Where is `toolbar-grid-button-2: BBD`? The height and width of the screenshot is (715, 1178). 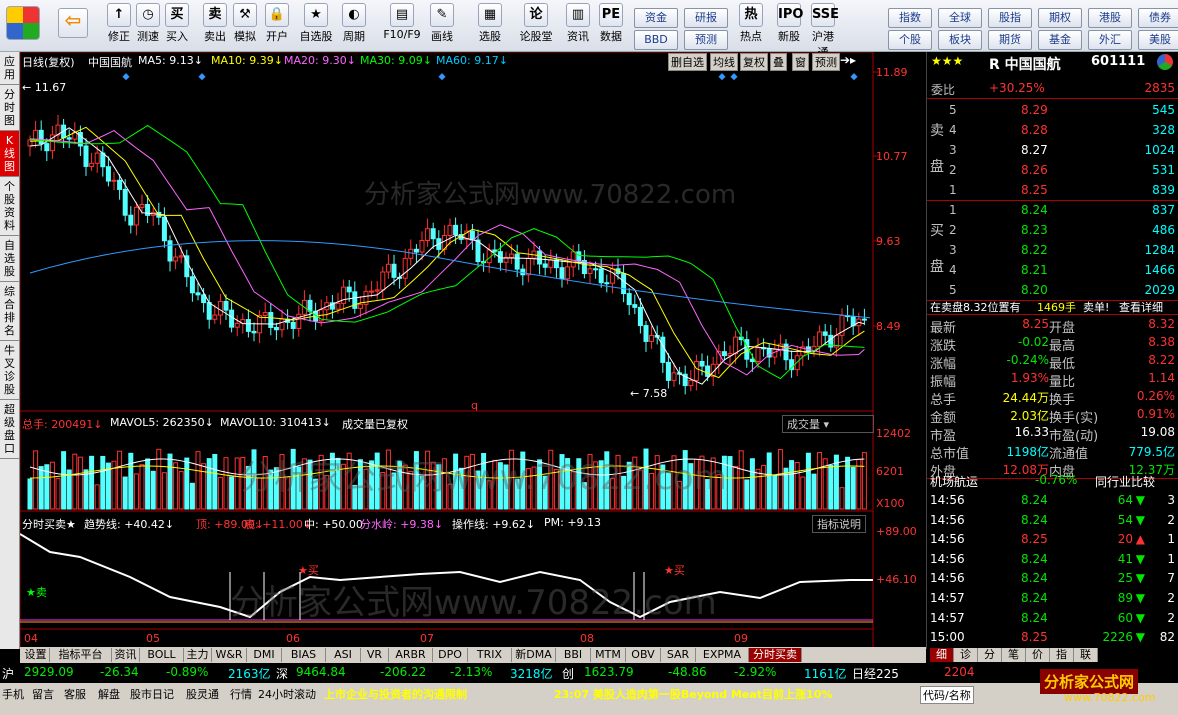
toolbar-grid-button-2: BBD is located at coordinates (656, 40).